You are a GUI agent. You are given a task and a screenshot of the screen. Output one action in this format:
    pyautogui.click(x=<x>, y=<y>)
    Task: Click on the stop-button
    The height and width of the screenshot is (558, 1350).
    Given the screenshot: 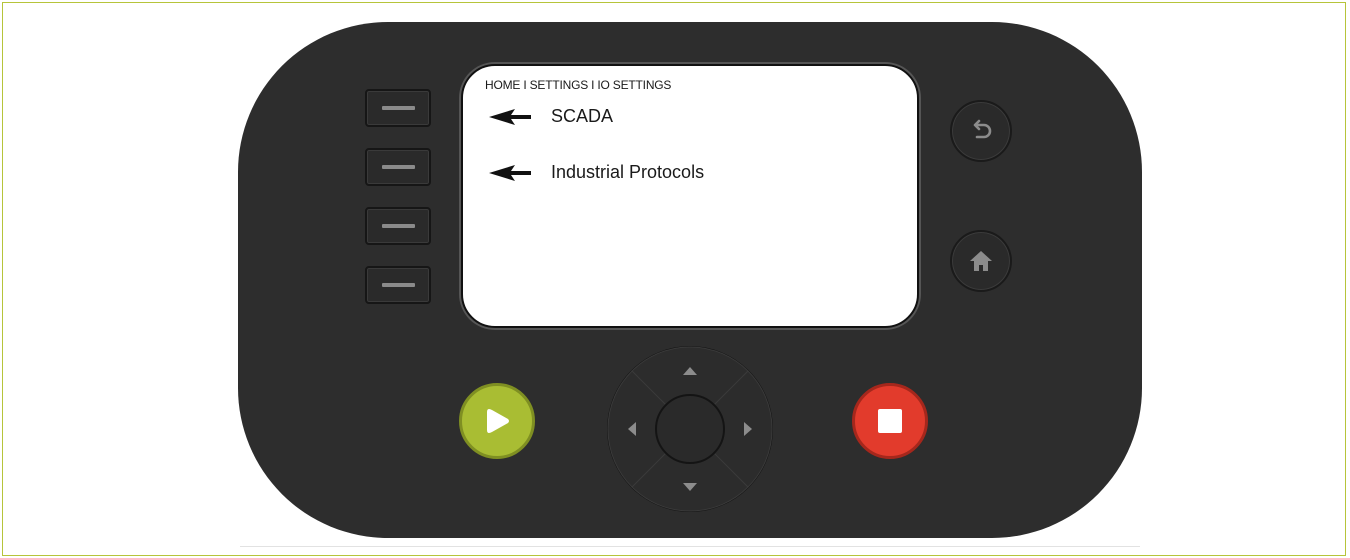 What is the action you would take?
    pyautogui.click(x=890, y=421)
    